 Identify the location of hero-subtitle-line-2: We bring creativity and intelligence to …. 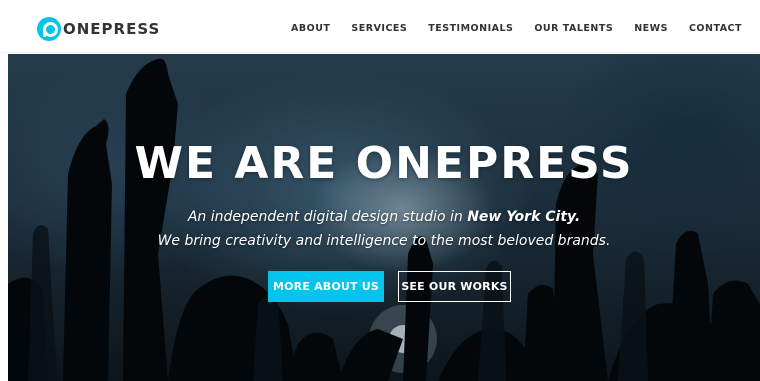
(384, 241).